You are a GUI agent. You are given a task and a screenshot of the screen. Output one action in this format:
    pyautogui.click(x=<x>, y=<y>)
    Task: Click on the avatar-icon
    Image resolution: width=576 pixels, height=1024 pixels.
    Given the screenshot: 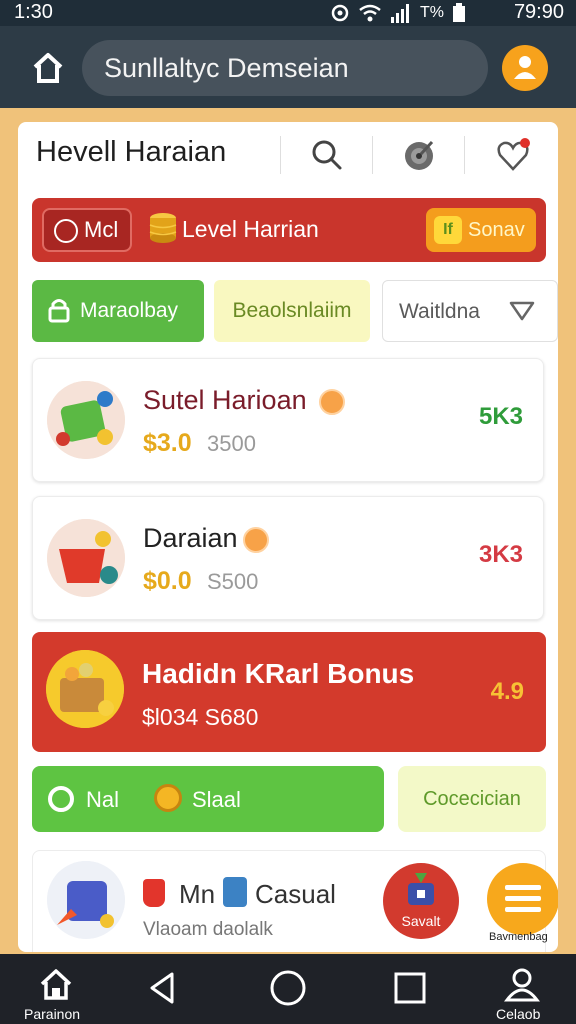 What is the action you would take?
    pyautogui.click(x=525, y=67)
    